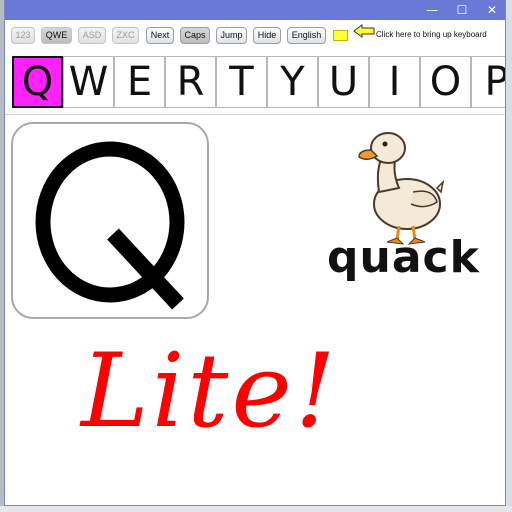 The image size is (512, 512). I want to click on maximize-button: ☐, so click(462, 10).